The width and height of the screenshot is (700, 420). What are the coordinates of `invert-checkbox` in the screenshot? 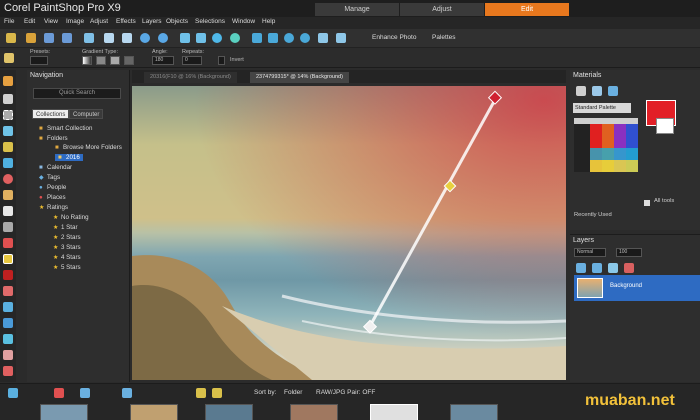 It's located at (221, 60).